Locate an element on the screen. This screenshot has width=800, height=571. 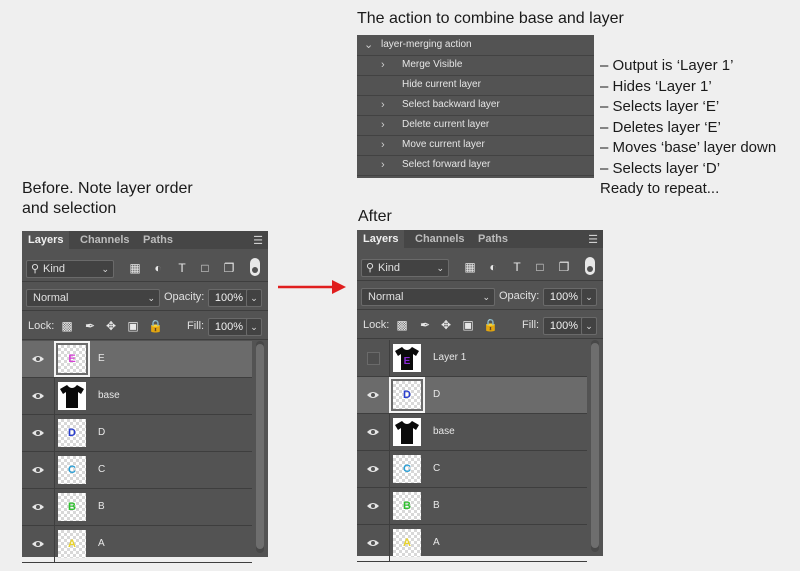
action-step-hide-layer: Hide current layer is located at coordinates (475, 85).